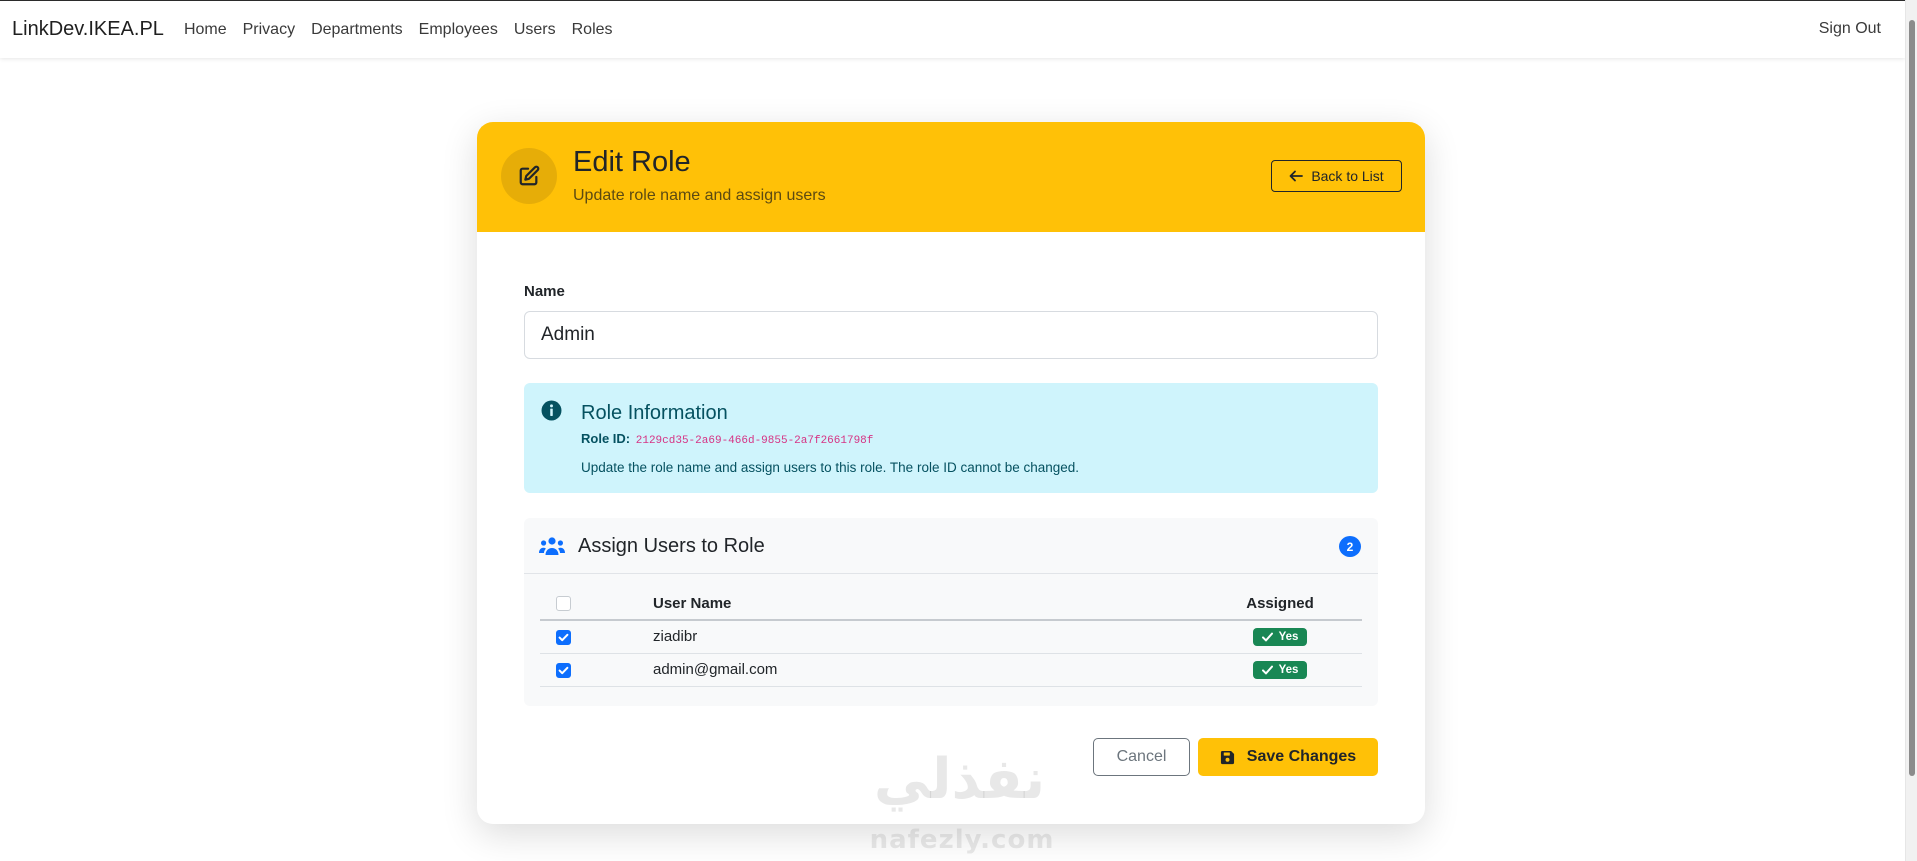  Describe the element at coordinates (205, 30) in the screenshot. I see `nav-home: Home` at that location.